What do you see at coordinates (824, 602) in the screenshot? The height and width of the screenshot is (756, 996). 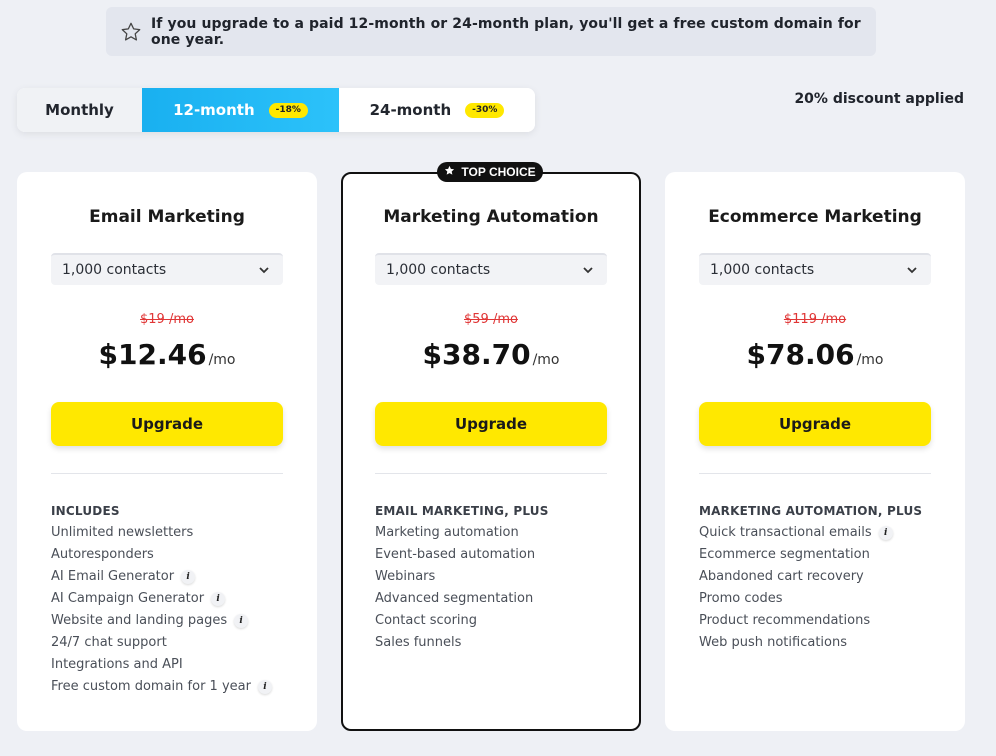 I see `feature-item: Promo codes` at bounding box center [824, 602].